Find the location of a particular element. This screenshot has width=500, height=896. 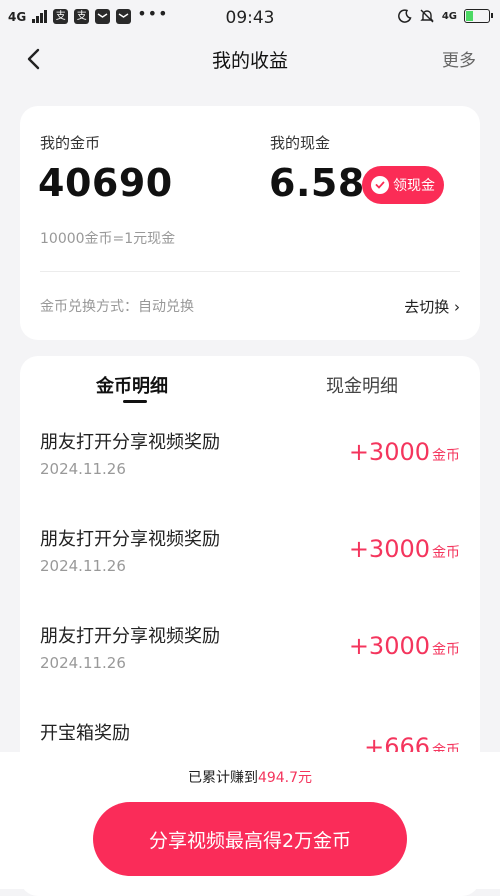

cash-label: 我的现金 is located at coordinates (300, 143).